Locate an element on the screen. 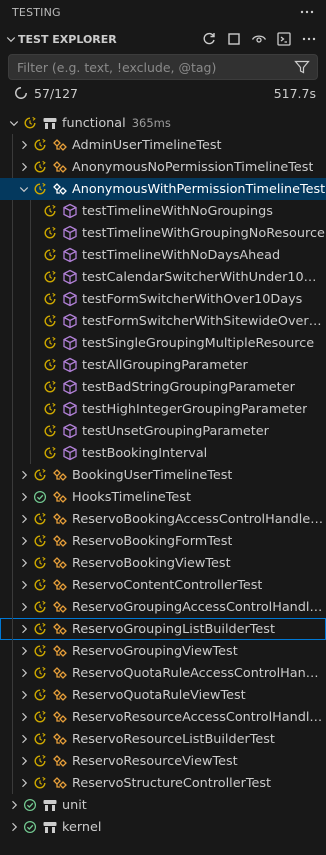 The image size is (326, 855). tree-item-method: testBadStringGroupingParameter is located at coordinates (163, 387).